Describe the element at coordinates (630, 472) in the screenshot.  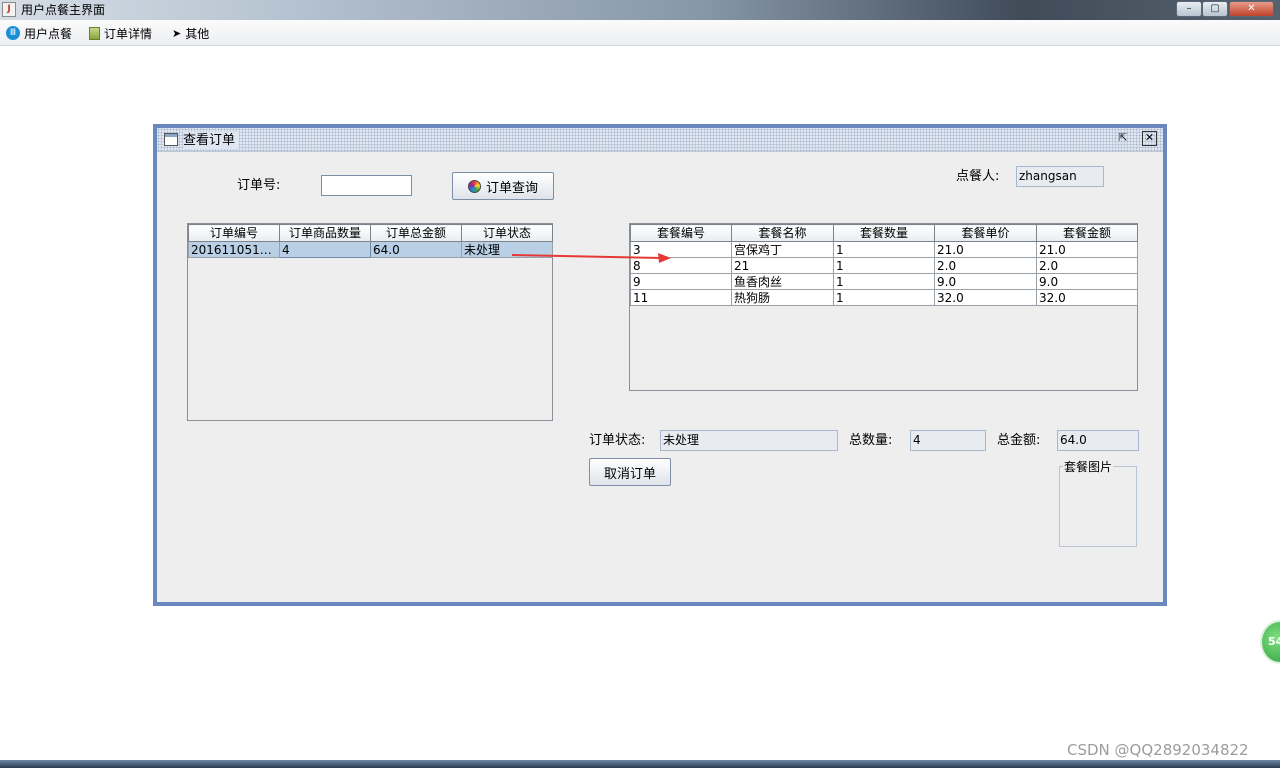
I see `cancel-order-button: 取消订单` at that location.